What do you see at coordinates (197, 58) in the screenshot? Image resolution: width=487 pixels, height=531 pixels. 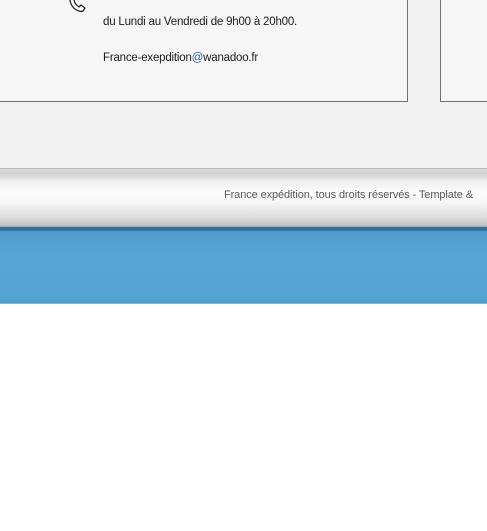 I see `email-at-sign: @` at bounding box center [197, 58].